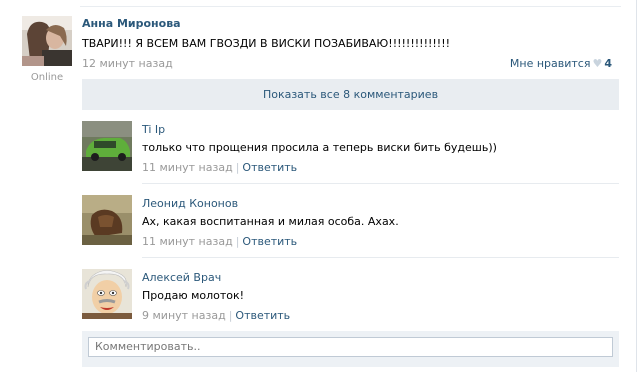 The width and height of the screenshot is (642, 372). I want to click on post-timestamp: 12 минут назад, so click(127, 63).